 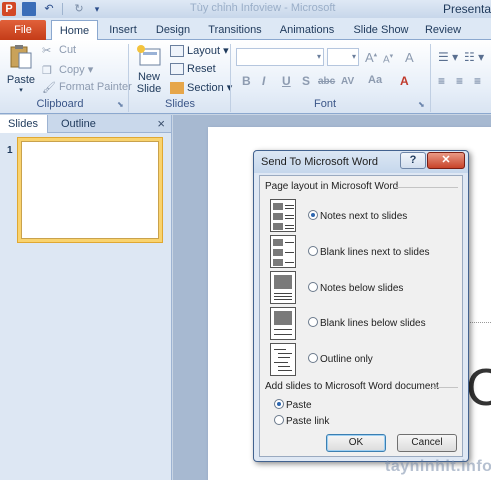 What do you see at coordinates (347, 81) in the screenshot?
I see `character-spacing-button: AV` at bounding box center [347, 81].